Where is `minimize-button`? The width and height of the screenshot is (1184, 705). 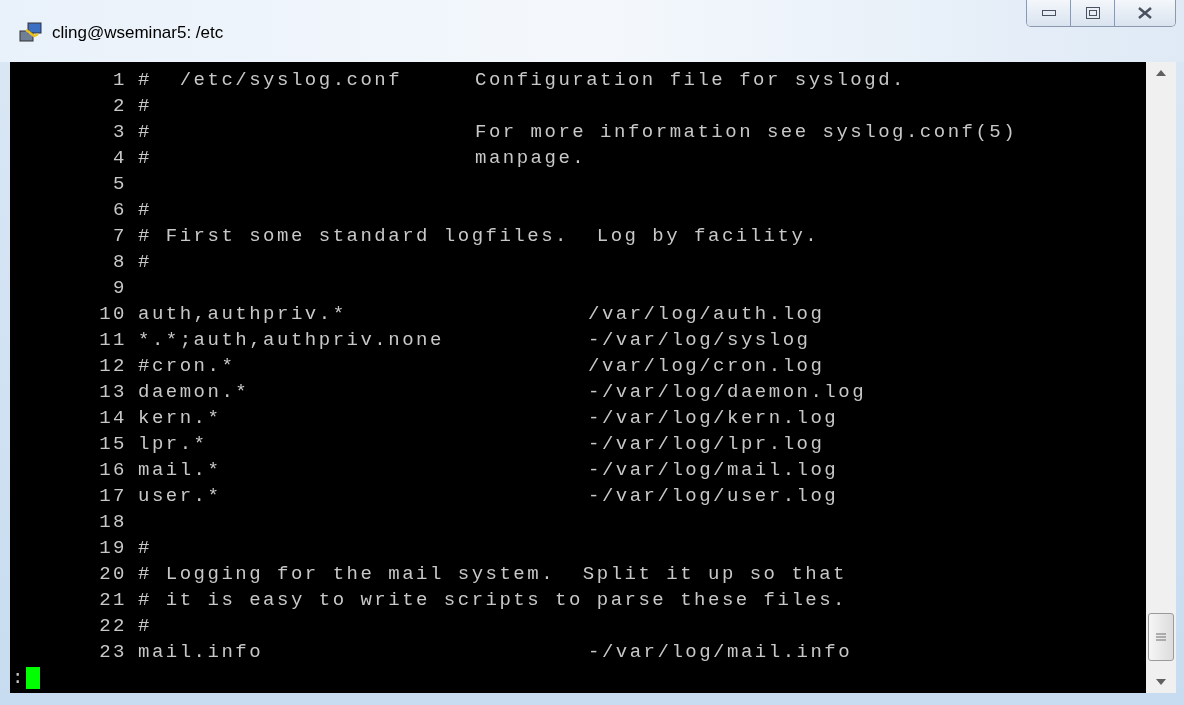
minimize-button is located at coordinates (1049, 13).